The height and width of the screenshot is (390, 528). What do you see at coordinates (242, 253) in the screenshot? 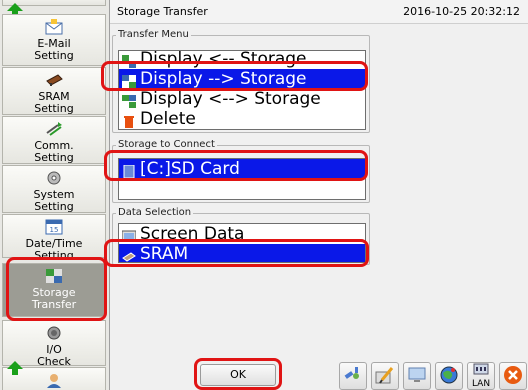
I see `data-option-sram: SRAM` at bounding box center [242, 253].